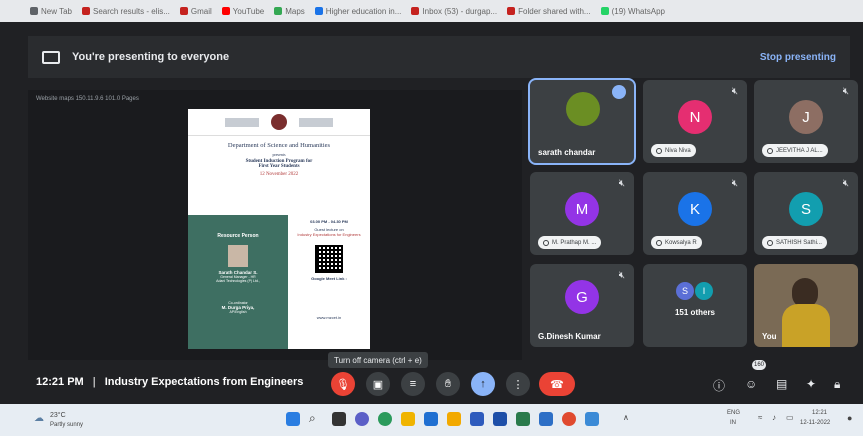 This screenshot has width=863, height=436. I want to click on event-time: 03.00 PM - 04.30 PM, so click(329, 221).